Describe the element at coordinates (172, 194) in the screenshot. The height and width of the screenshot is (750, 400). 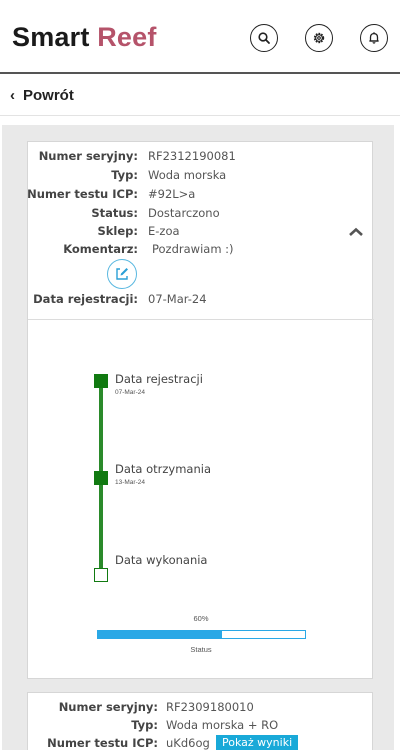
I see `icp-value: #92L>a` at that location.